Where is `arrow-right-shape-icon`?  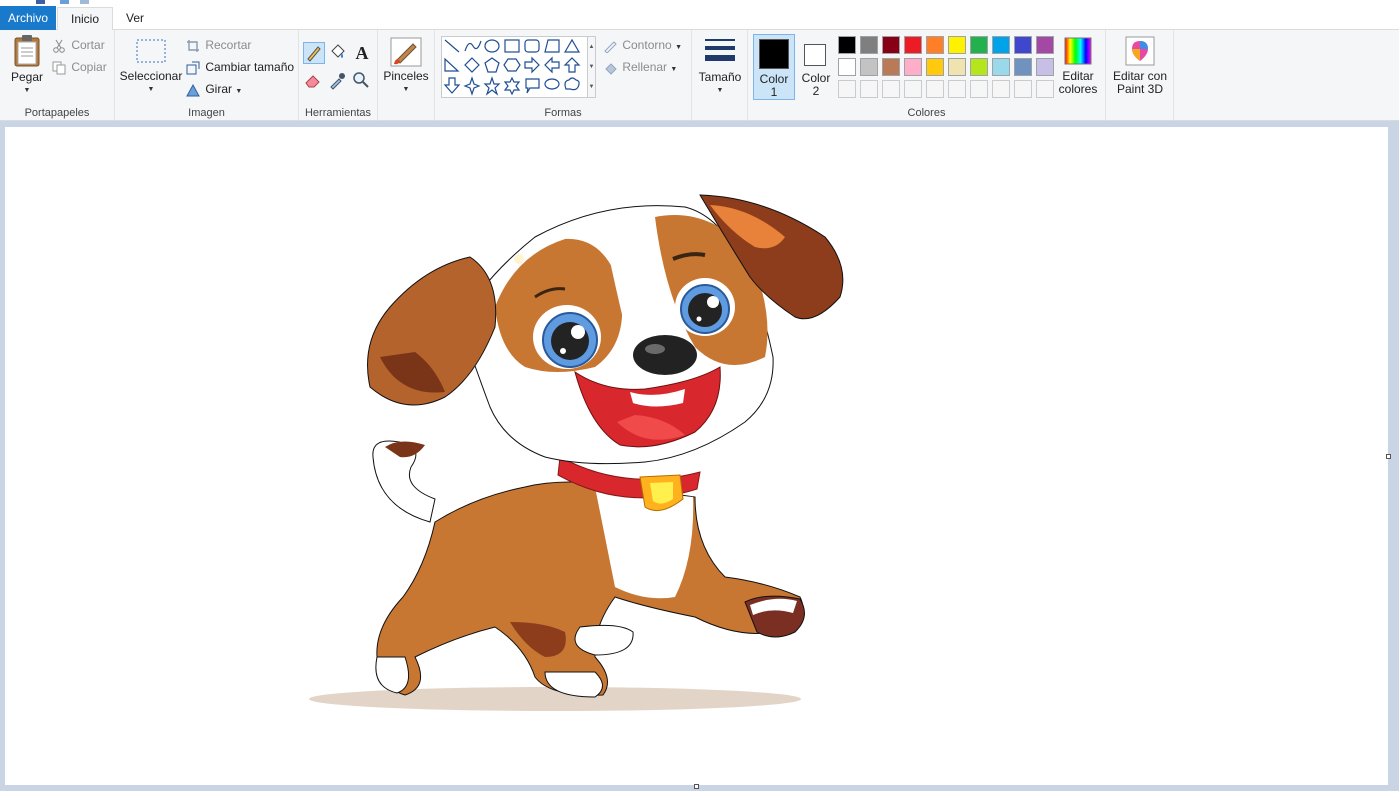 arrow-right-shape-icon is located at coordinates (532, 65).